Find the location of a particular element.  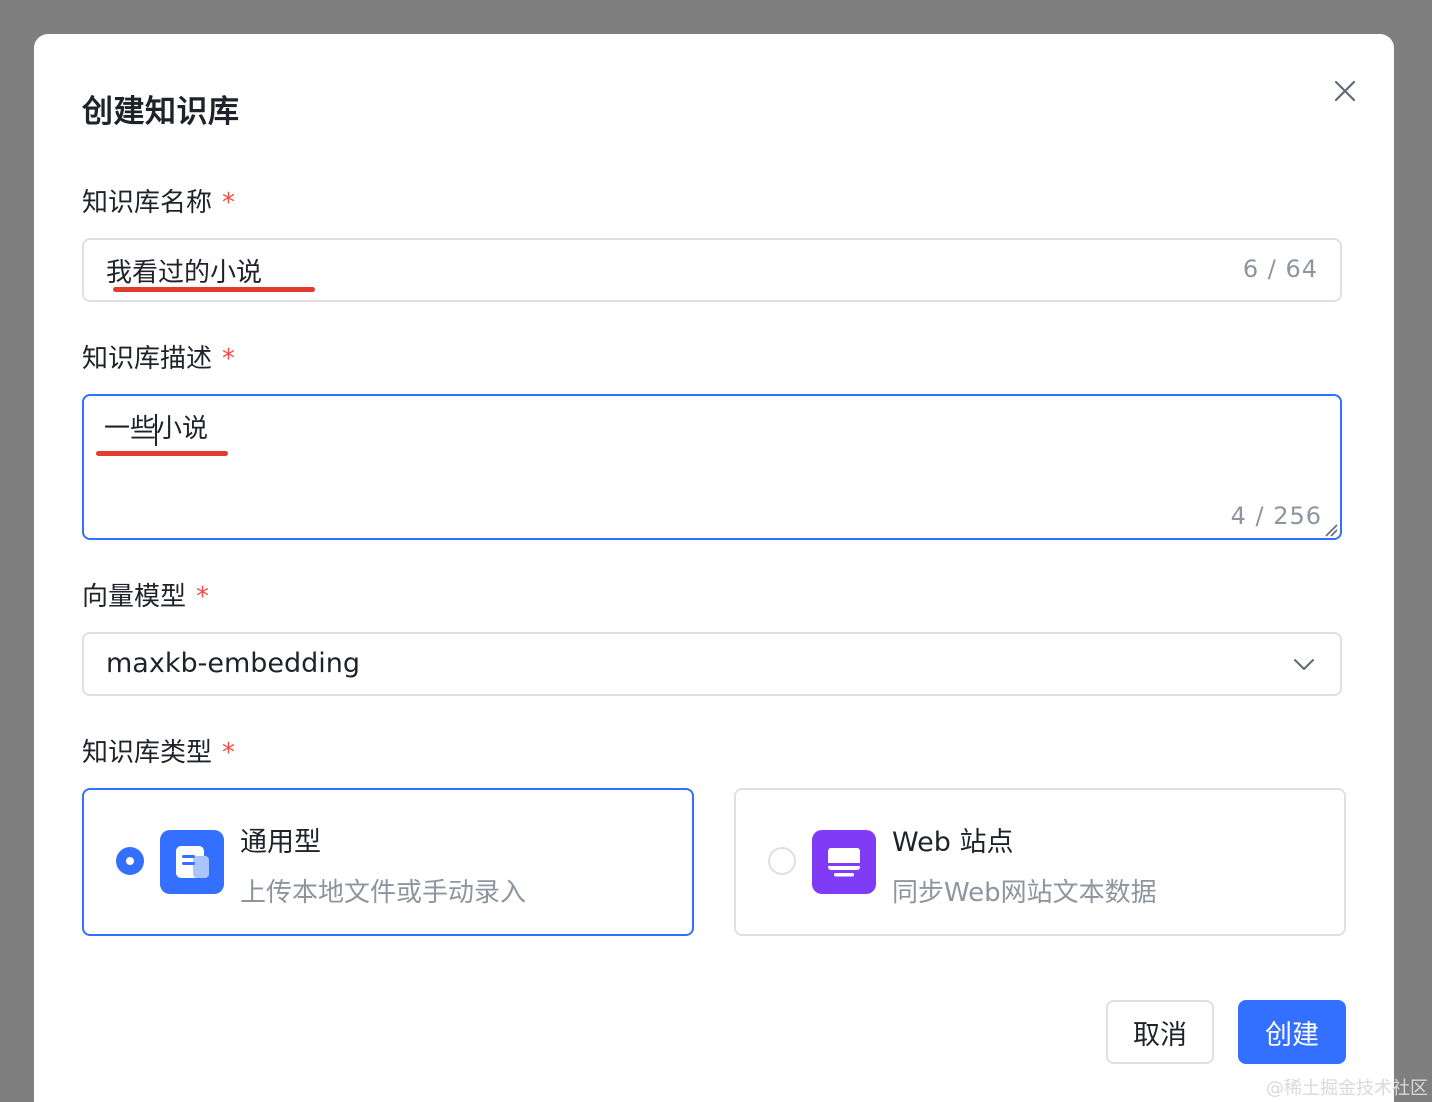

model-select-value: maxkb-embedding is located at coordinates (233, 663).